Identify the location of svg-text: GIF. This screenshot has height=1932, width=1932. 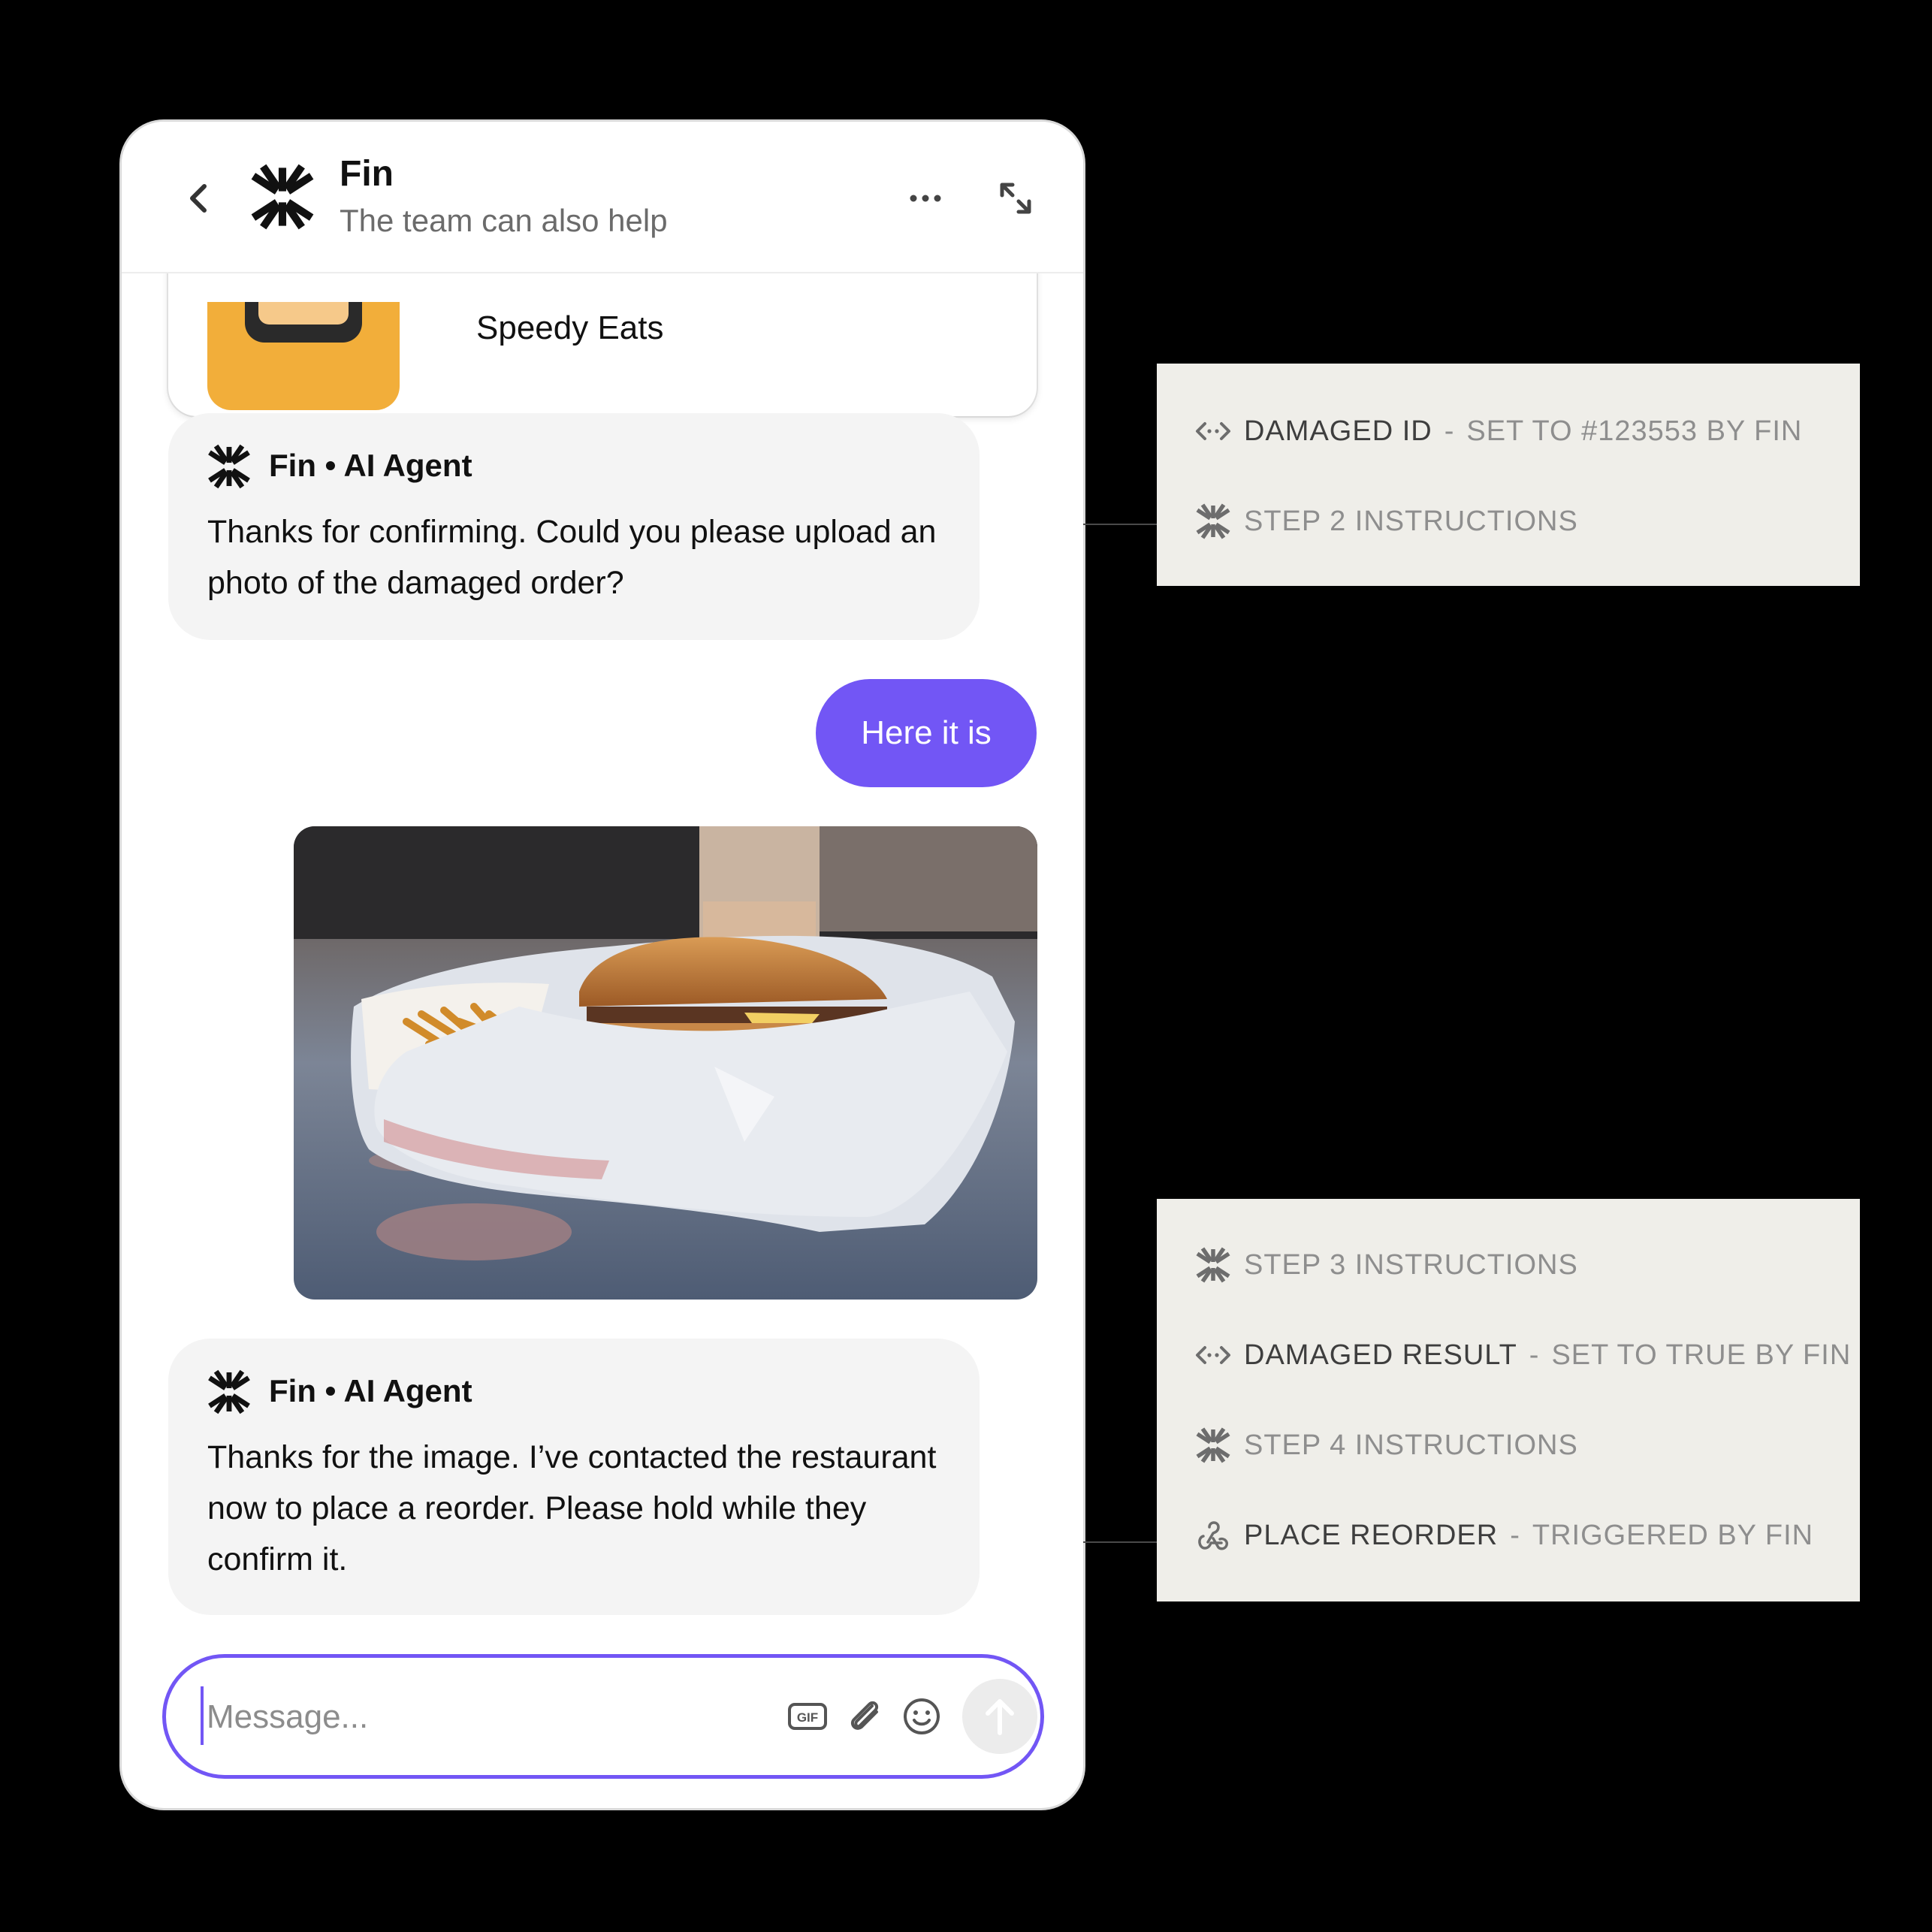
(807, 1717).